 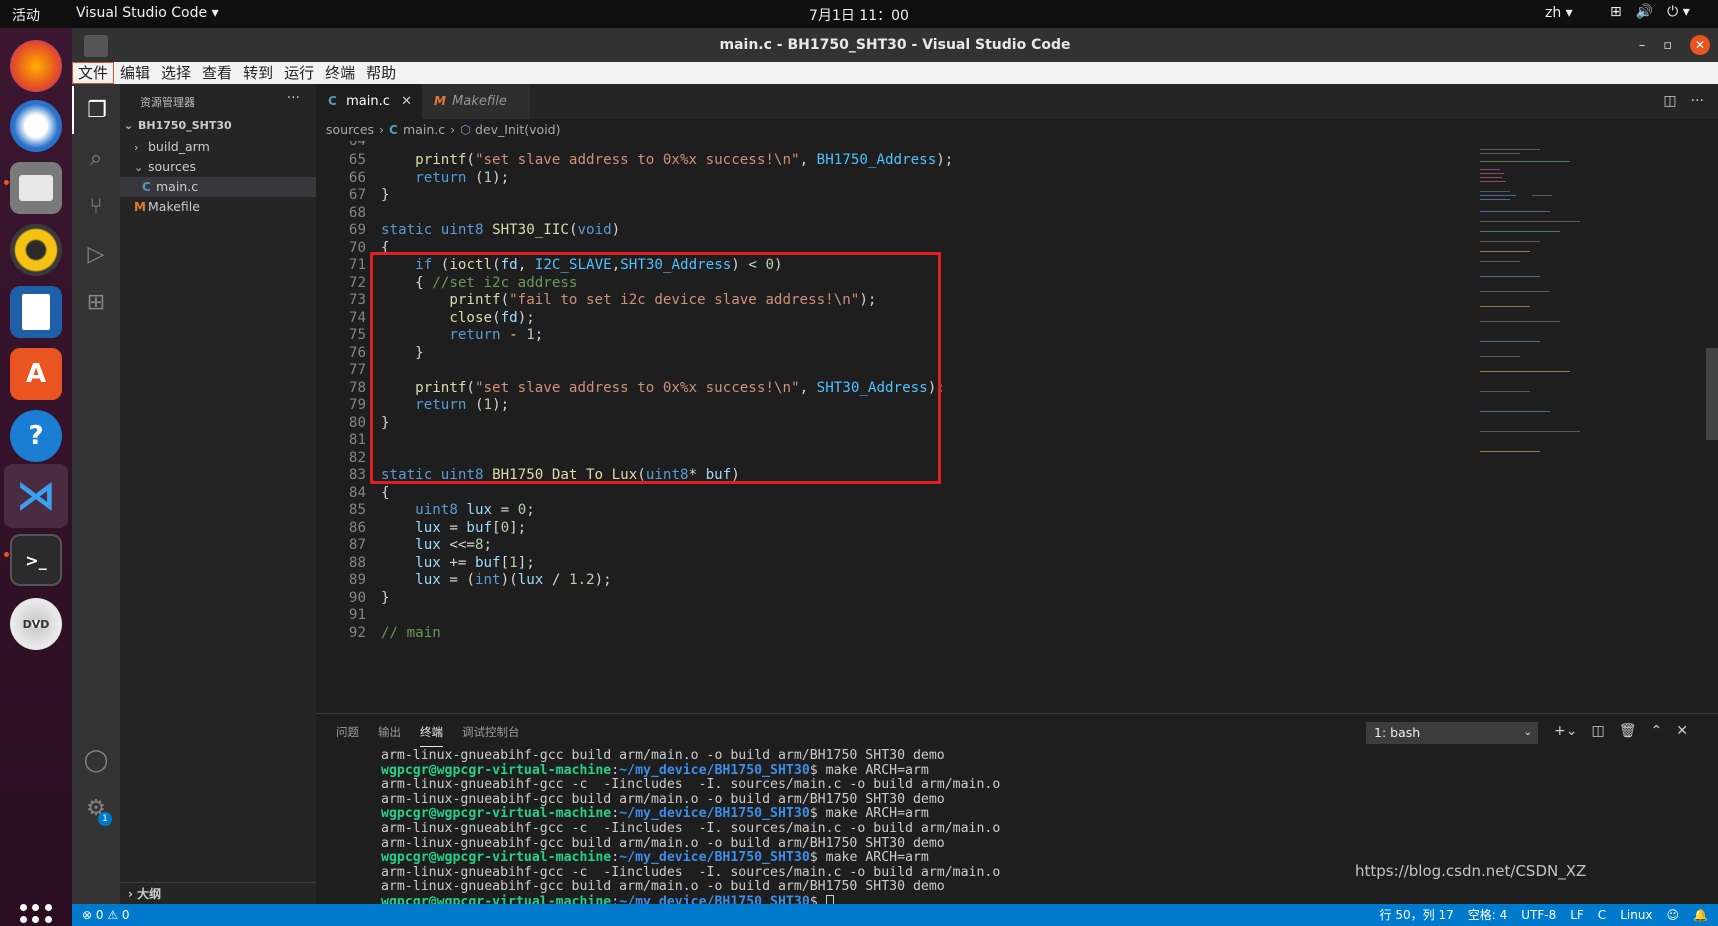 What do you see at coordinates (1602, 915) in the screenshot?
I see `language-mode: C` at bounding box center [1602, 915].